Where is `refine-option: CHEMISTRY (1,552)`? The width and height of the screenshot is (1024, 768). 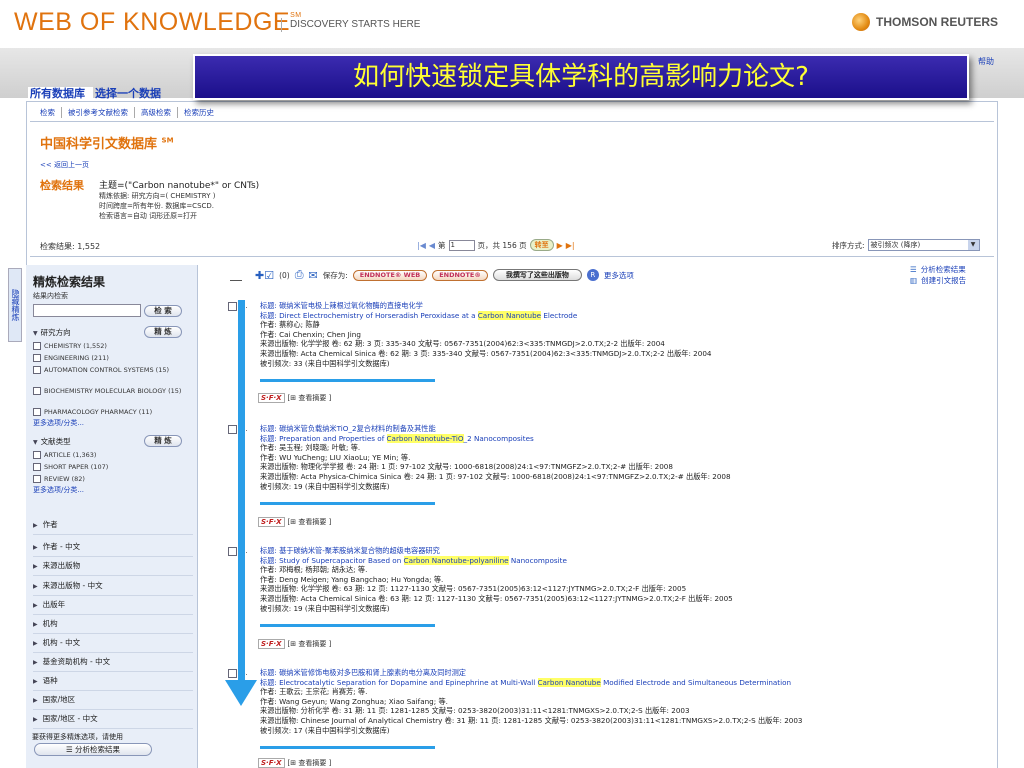
refine-option: CHEMISTRY (1,552) is located at coordinates (113, 346).